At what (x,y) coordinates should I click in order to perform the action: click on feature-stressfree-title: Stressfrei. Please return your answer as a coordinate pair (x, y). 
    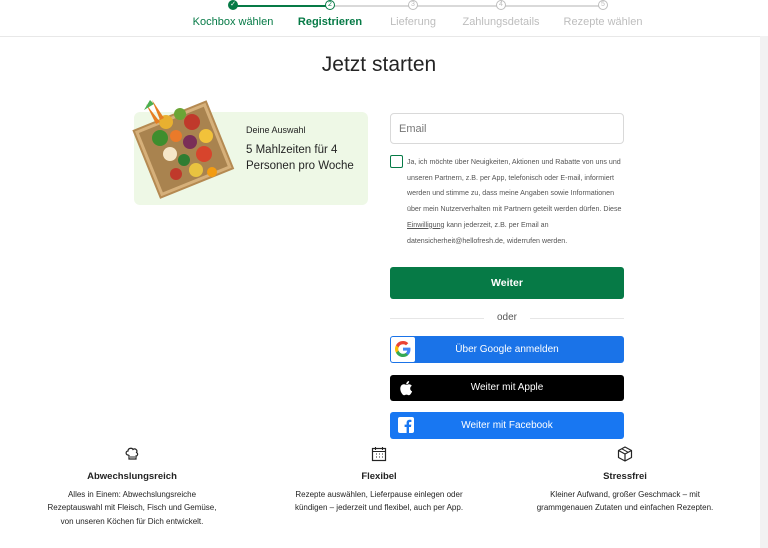
    Looking at the image, I should click on (625, 476).